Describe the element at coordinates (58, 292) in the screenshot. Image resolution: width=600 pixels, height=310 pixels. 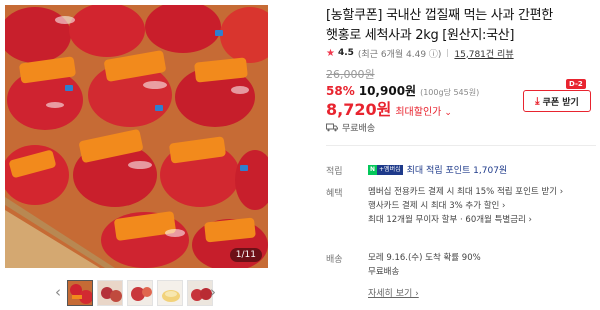
I see `gallery-prev-arrow: ‹` at that location.